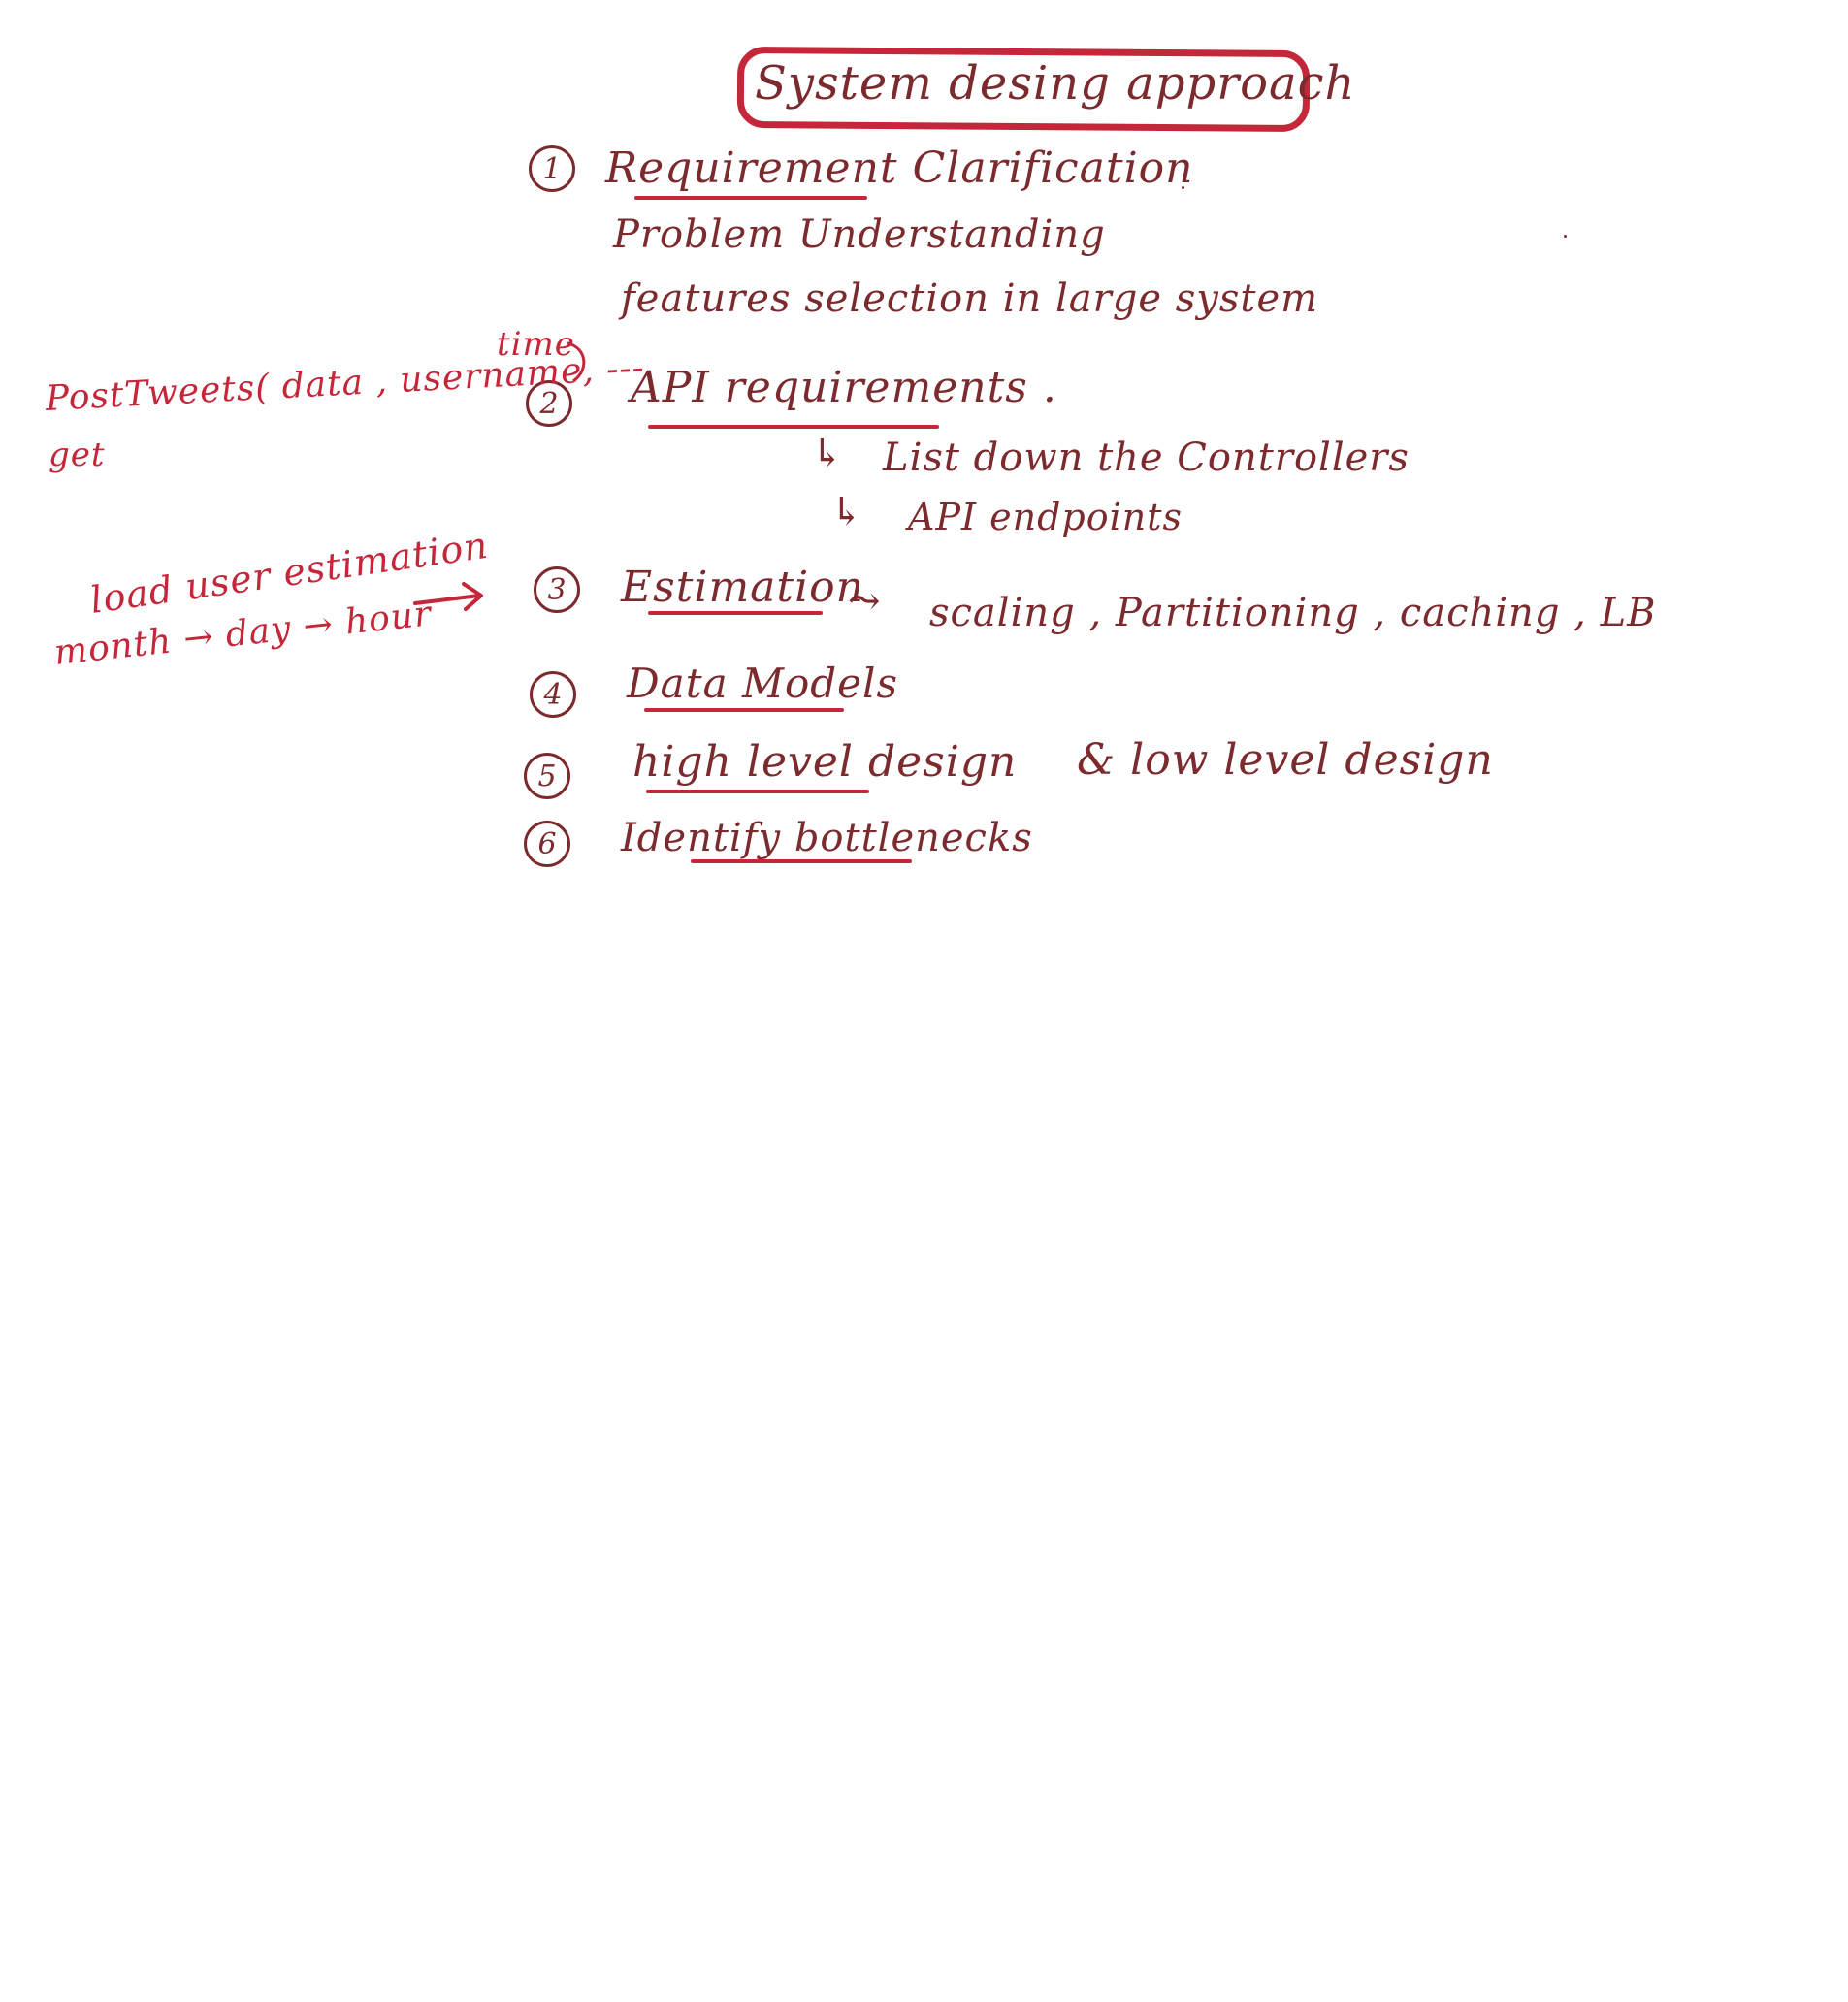  Describe the element at coordinates (827, 838) in the screenshot. I see `step-6-heading: Identify bottlenecks` at that location.